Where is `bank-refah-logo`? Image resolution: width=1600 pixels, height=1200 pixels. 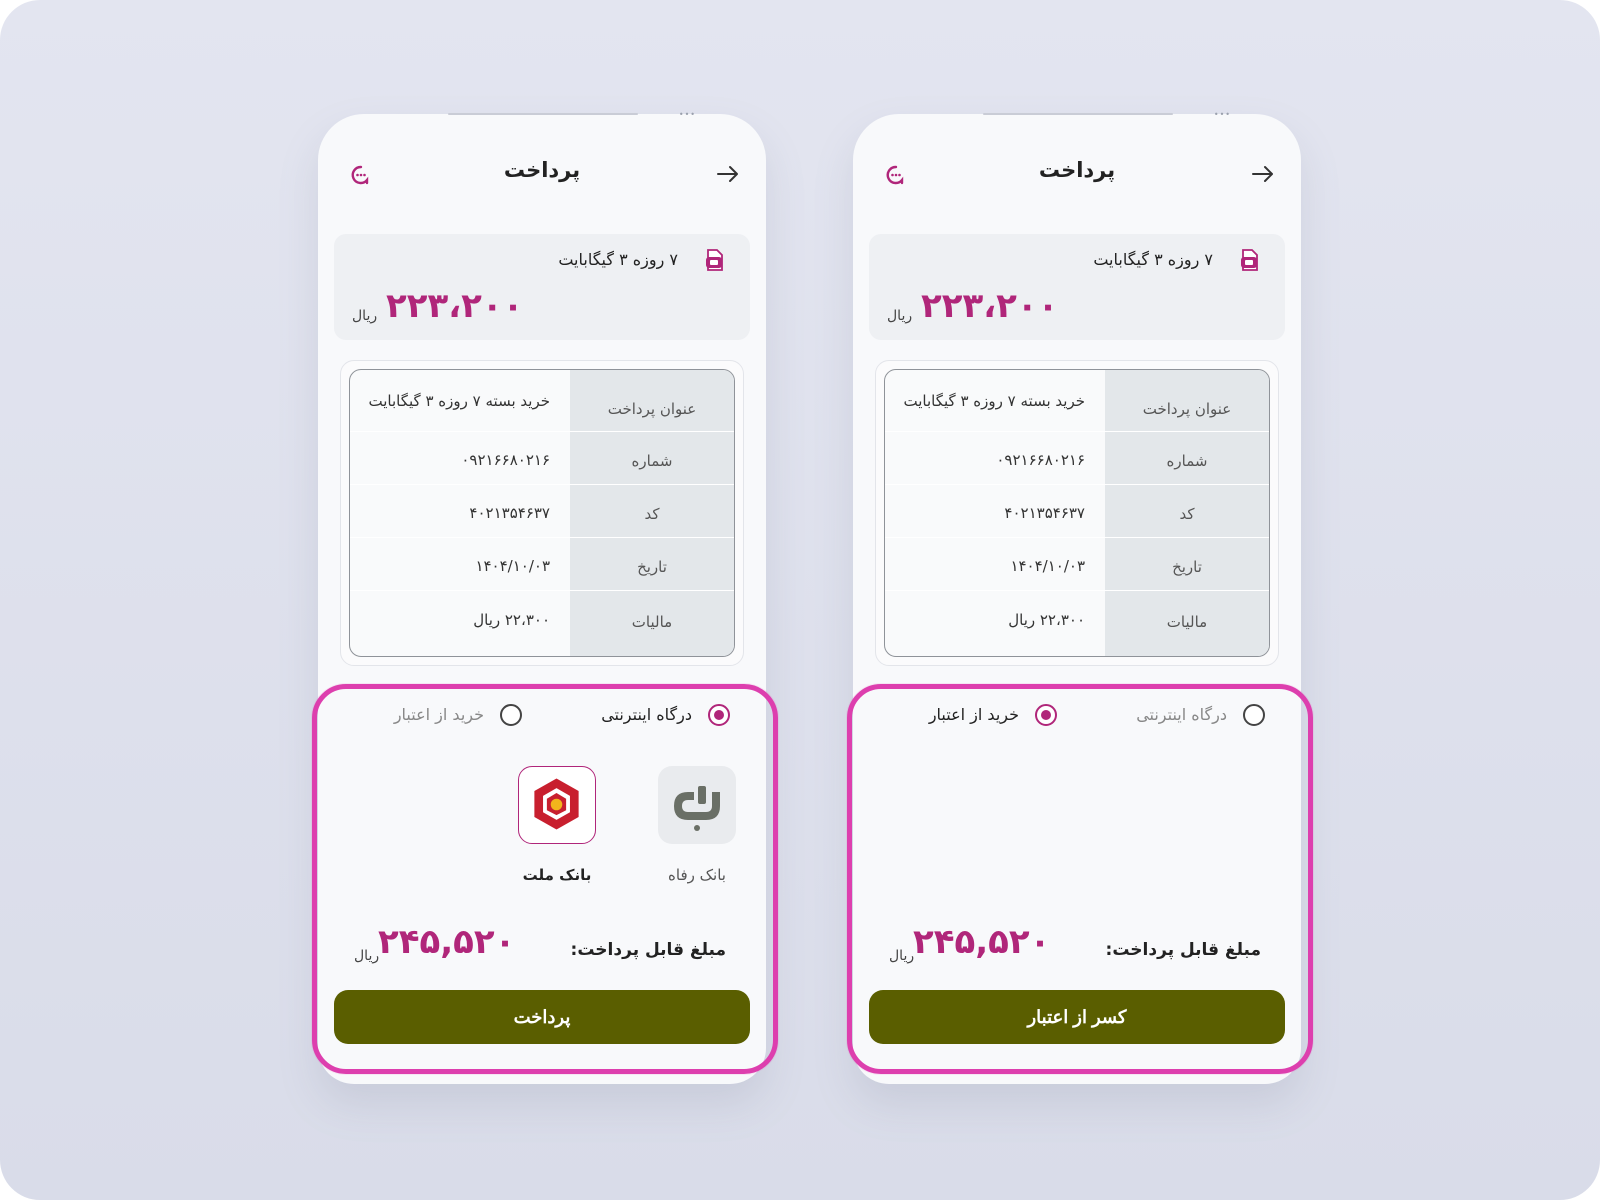
bank-refah-logo is located at coordinates (697, 808).